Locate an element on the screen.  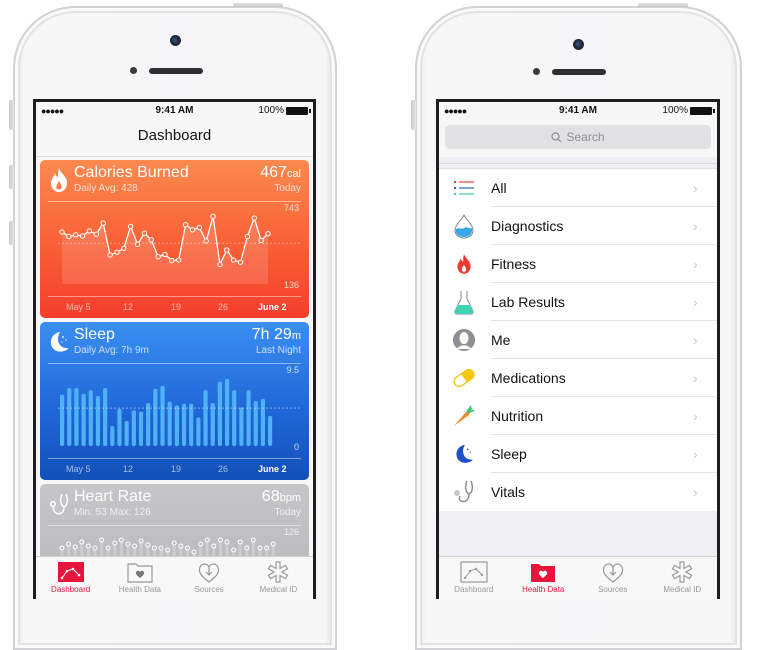
card-value-caption: Last Night is located at coordinates (278, 350).